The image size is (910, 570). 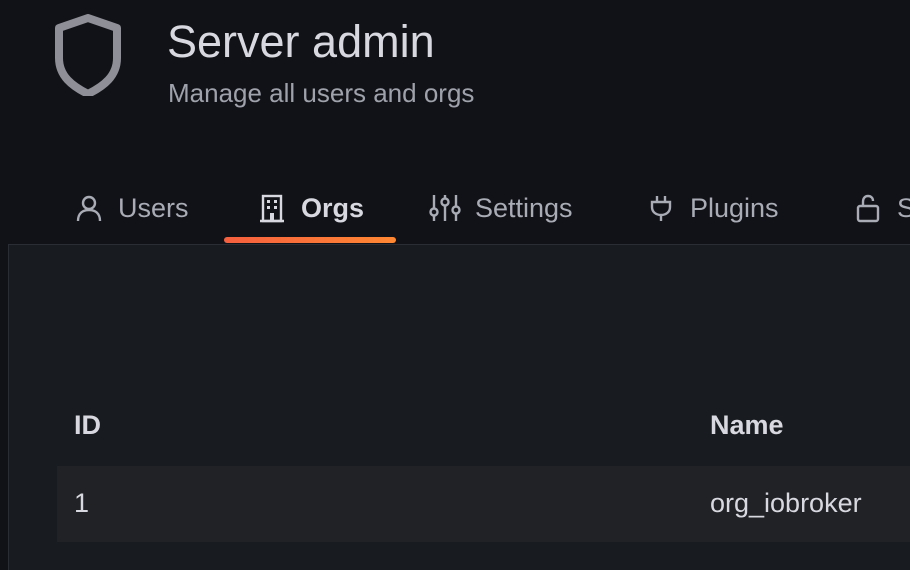 I want to click on tab-users-label: Users, so click(x=153, y=207).